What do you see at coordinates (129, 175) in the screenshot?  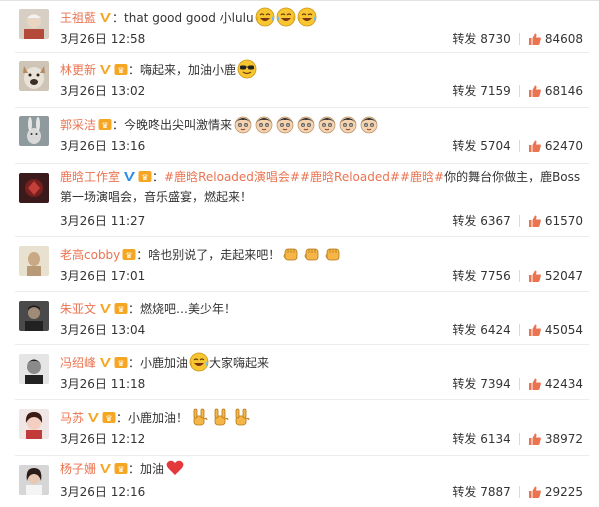 I see `verified-blue-badge-icon` at bounding box center [129, 175].